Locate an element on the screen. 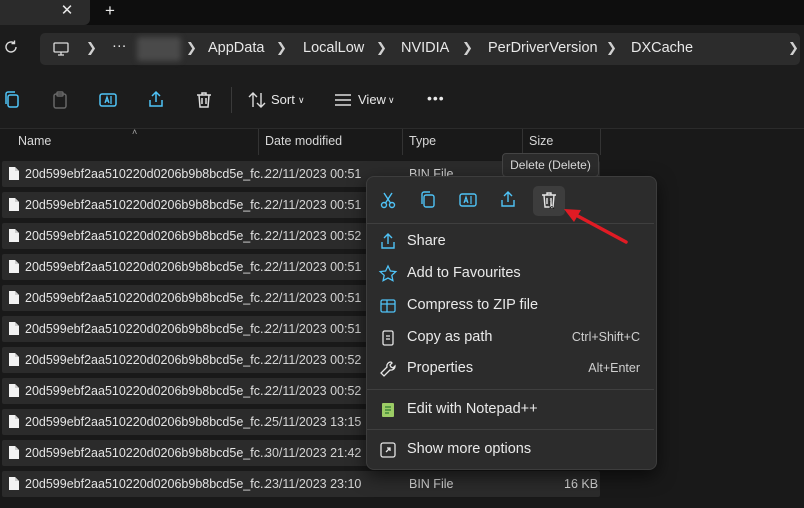  redacted-username is located at coordinates (159, 49).